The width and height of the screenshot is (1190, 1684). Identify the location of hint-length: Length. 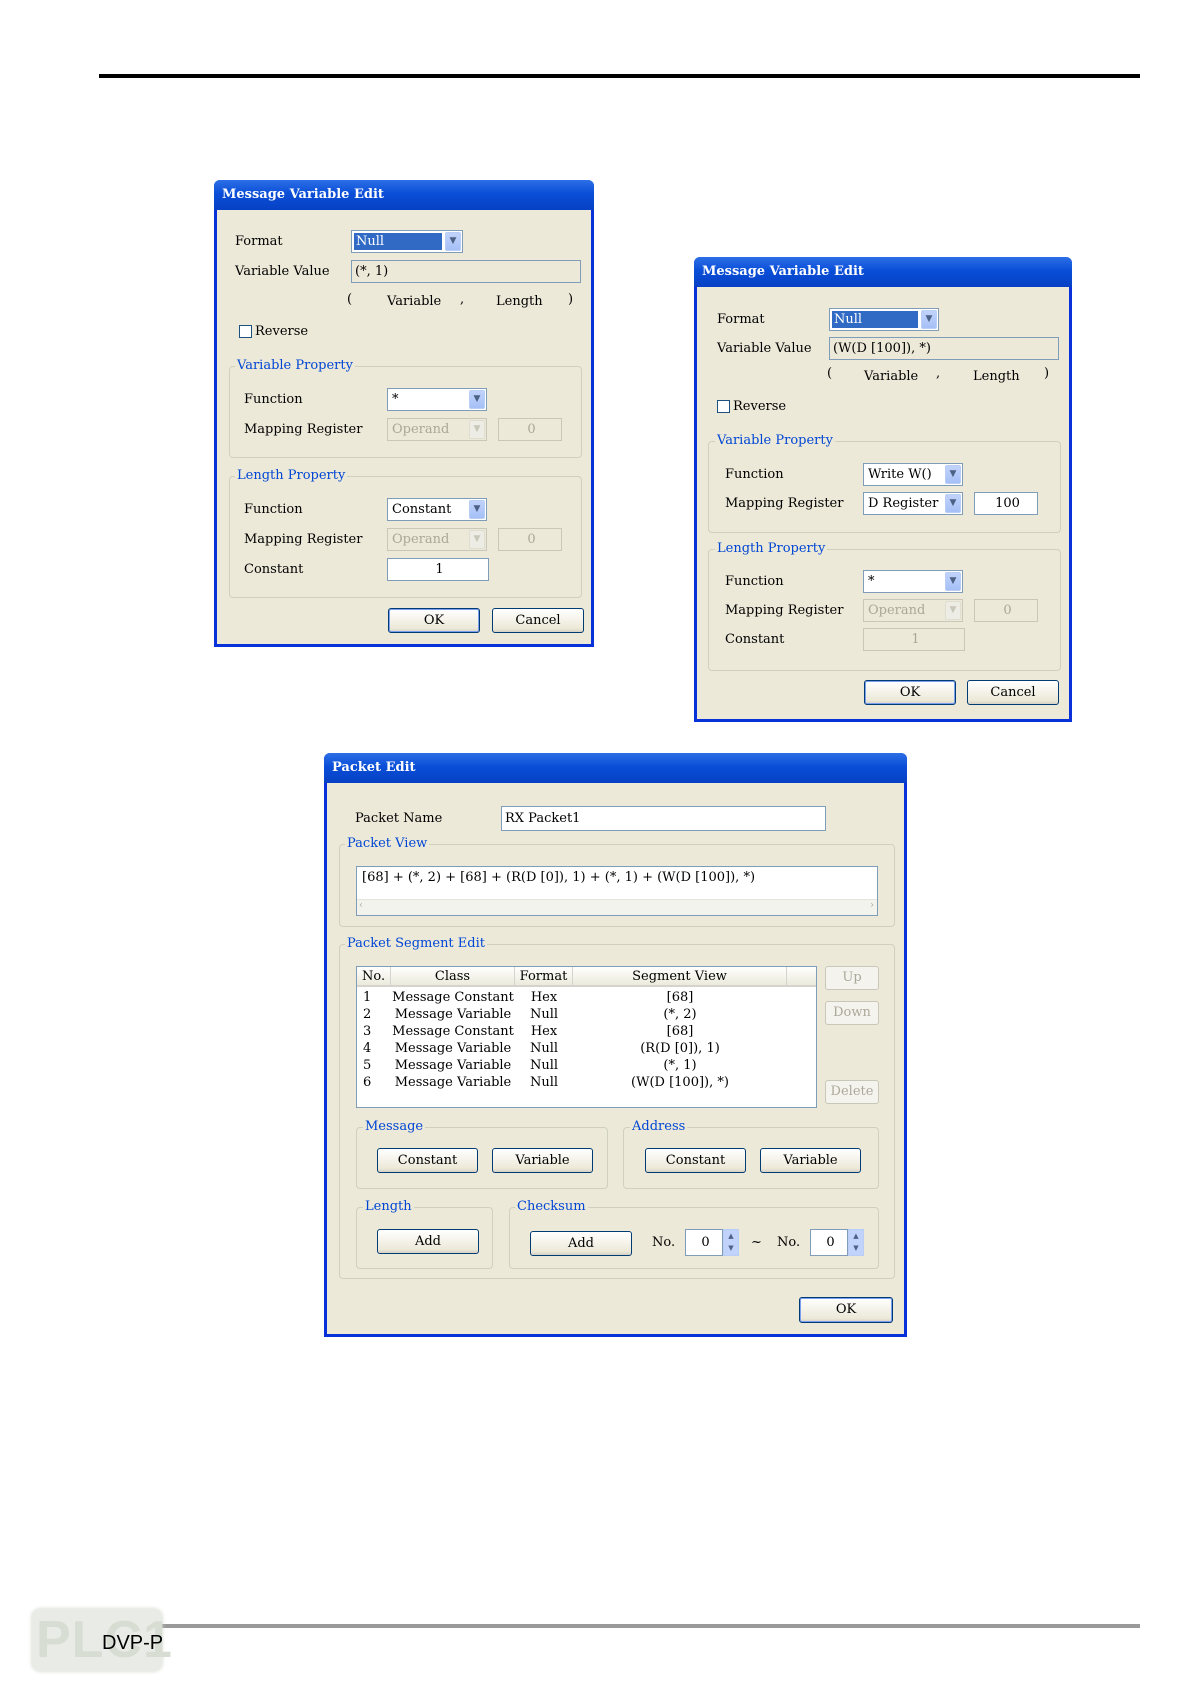
(519, 301).